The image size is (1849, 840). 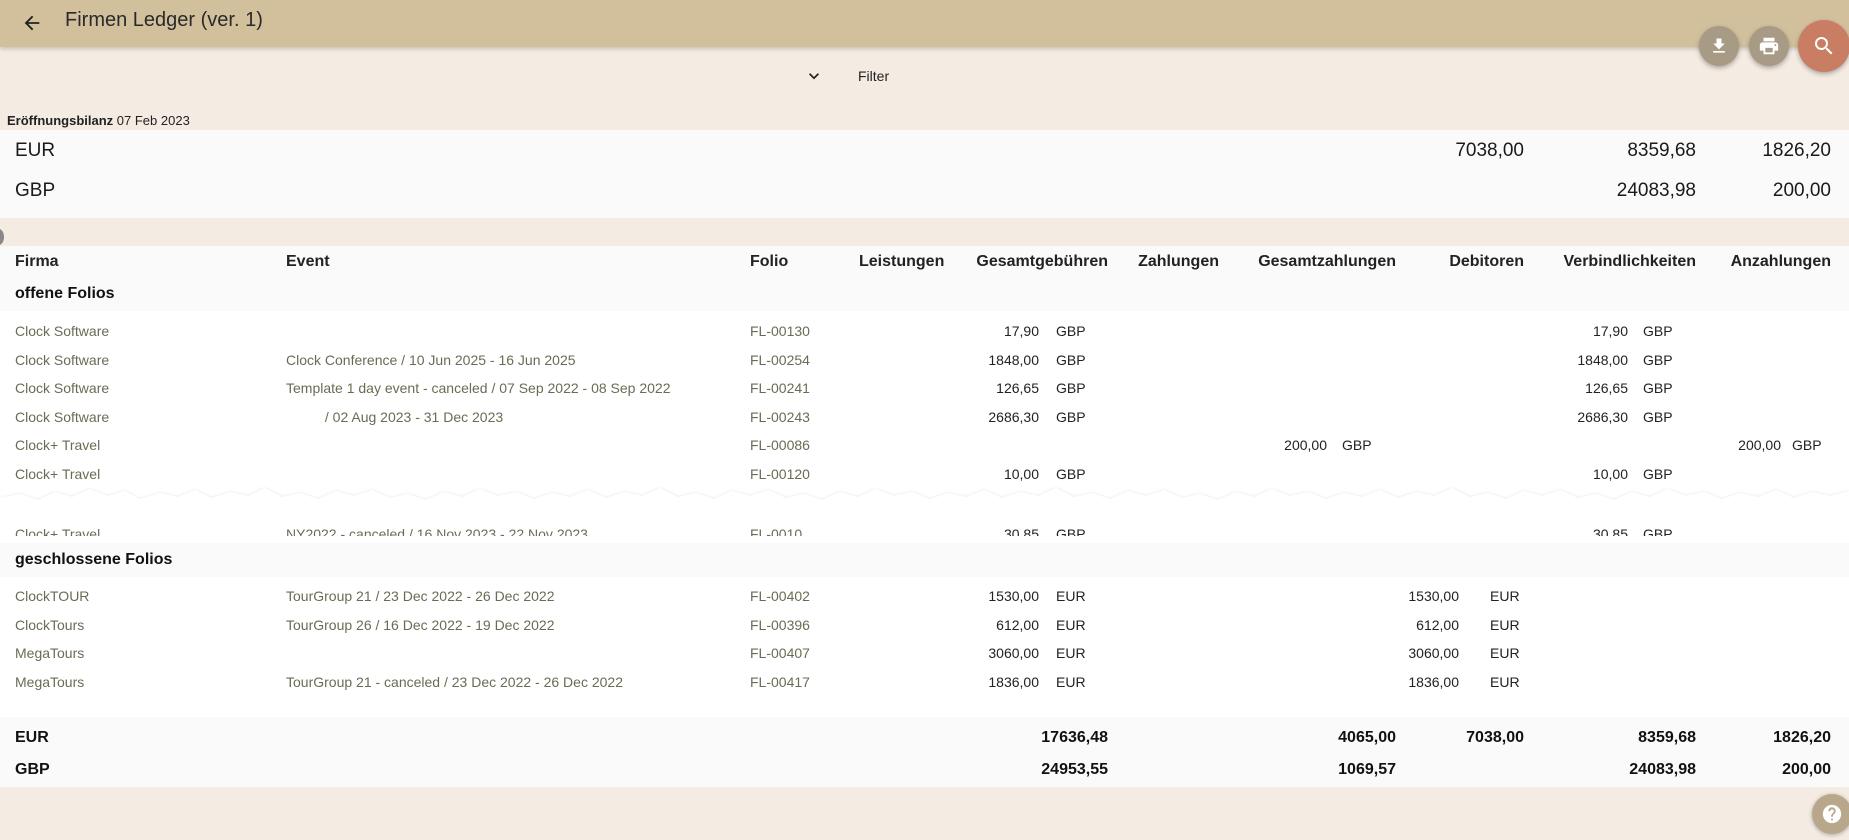 I want to click on opening-row-gbp: GBP 24083,98 200,00, so click(x=924, y=190).